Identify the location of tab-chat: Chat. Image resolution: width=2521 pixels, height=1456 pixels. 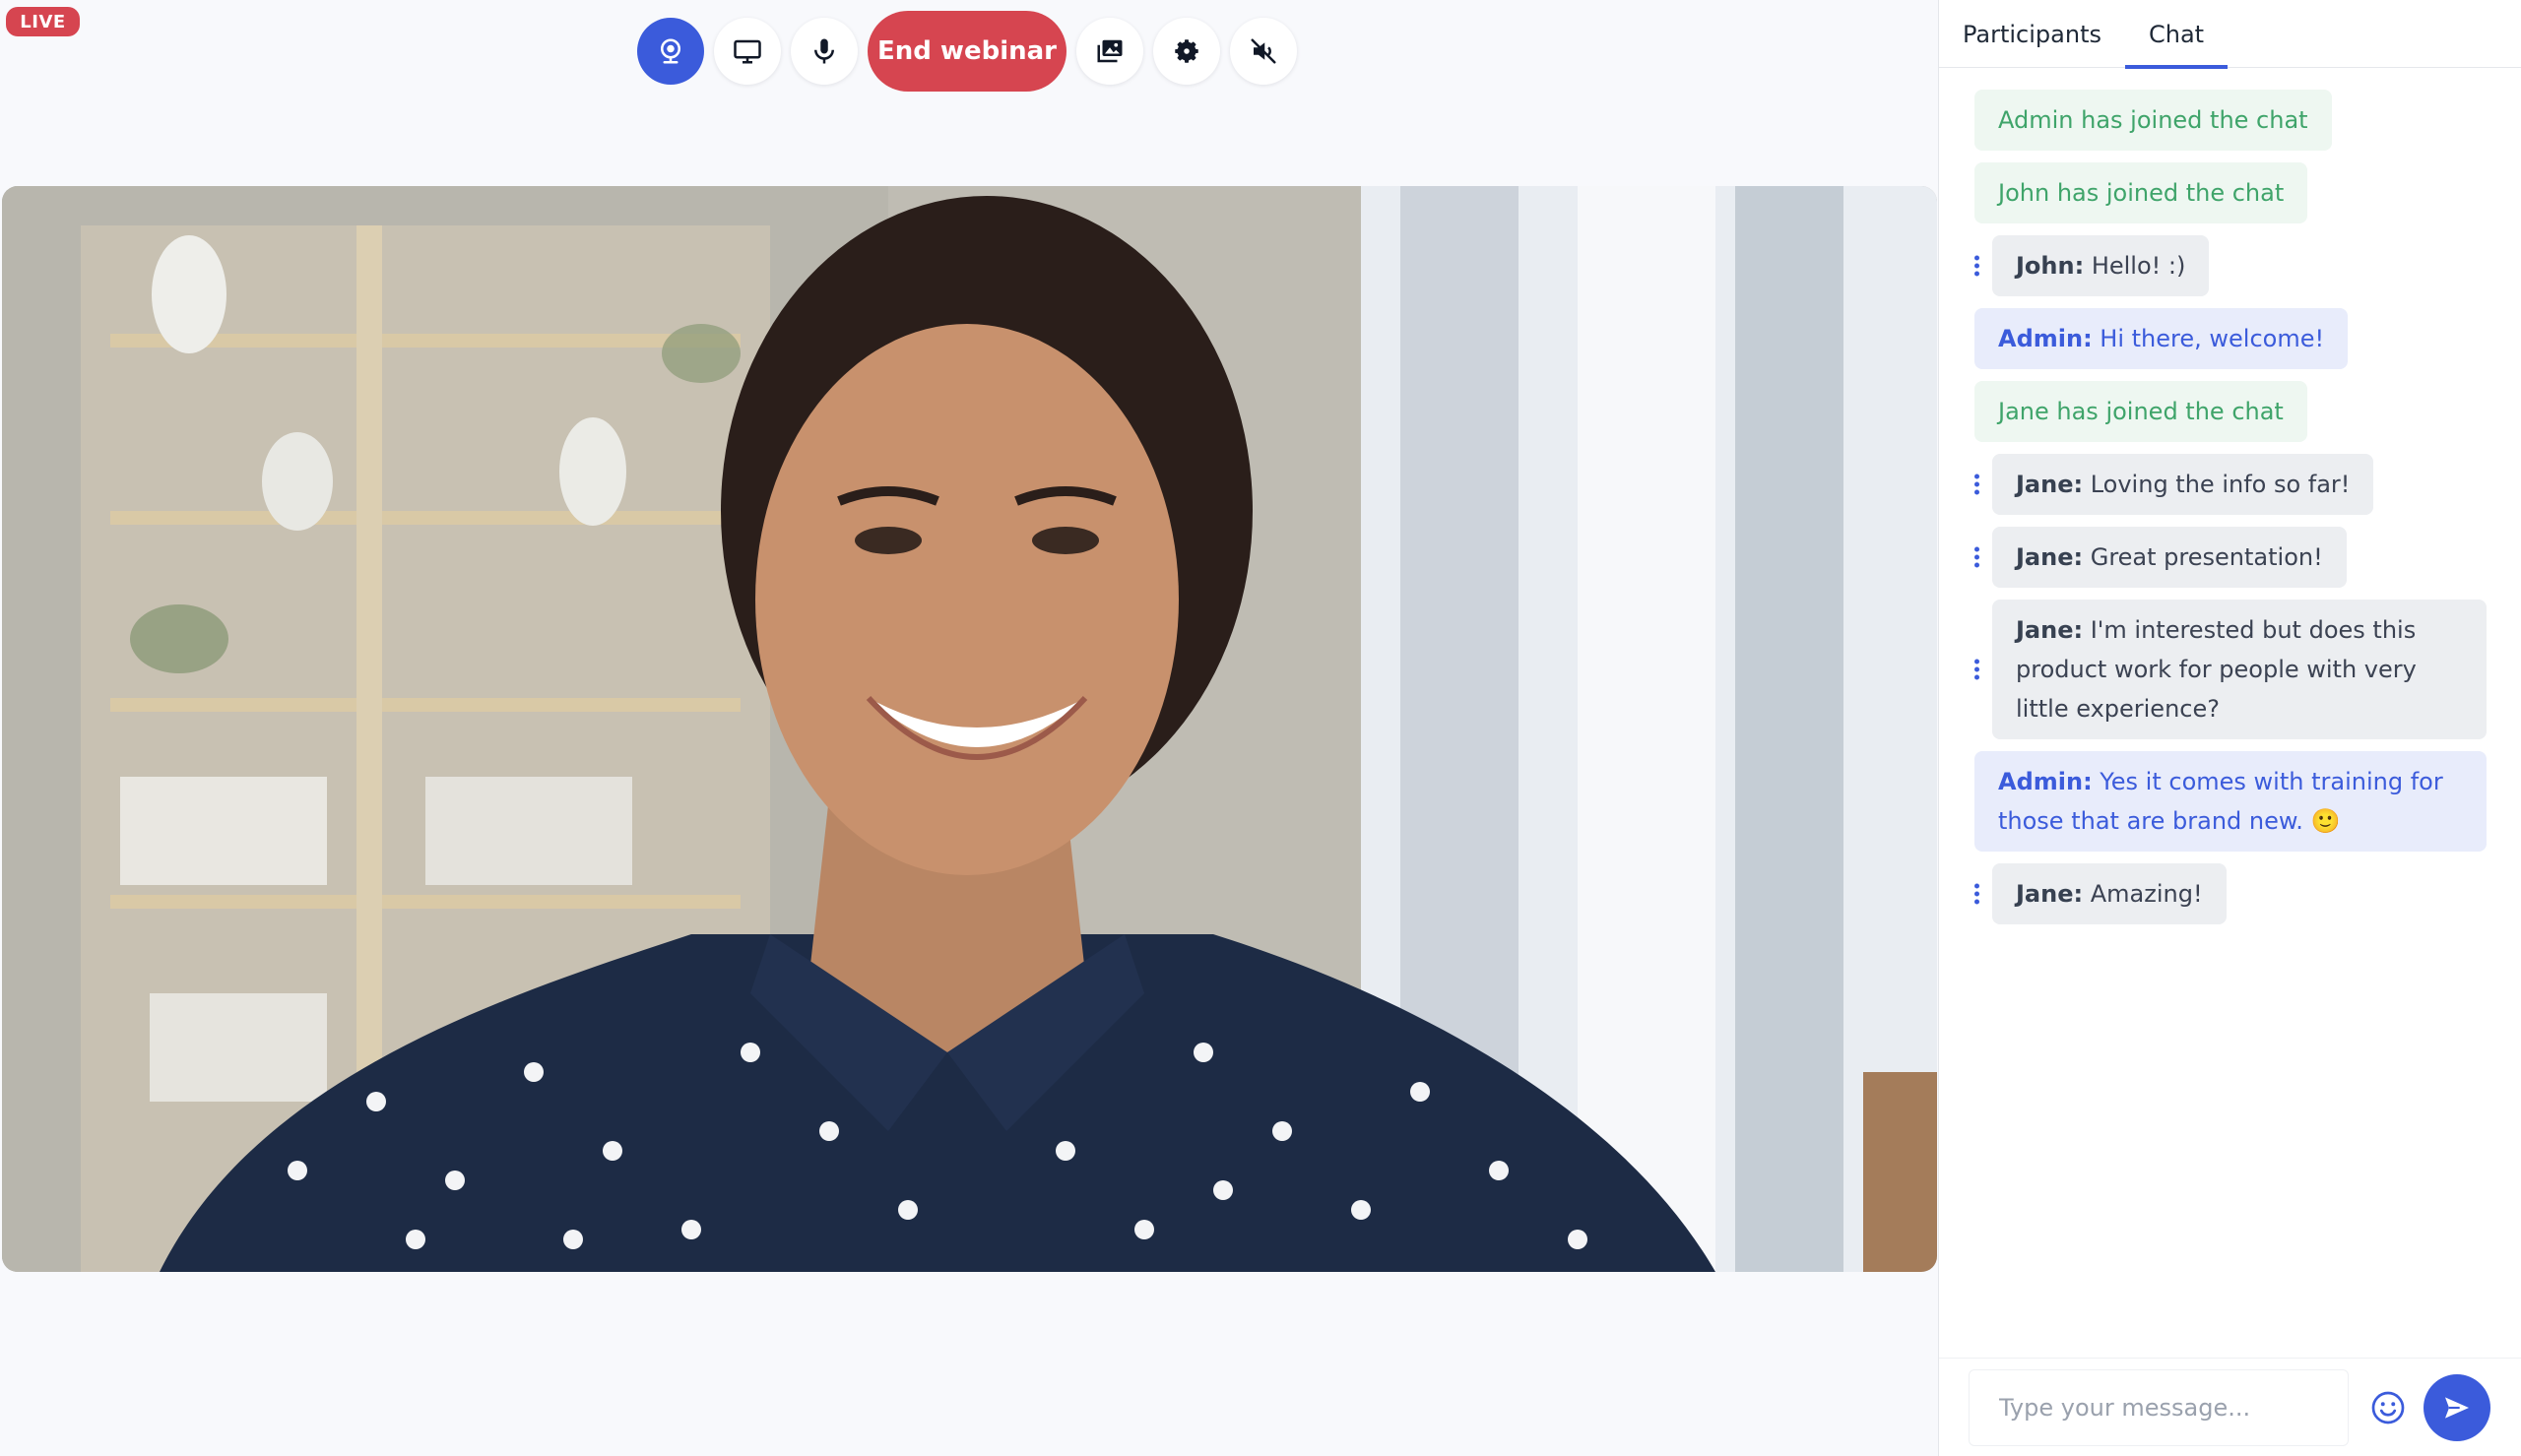
(2176, 34).